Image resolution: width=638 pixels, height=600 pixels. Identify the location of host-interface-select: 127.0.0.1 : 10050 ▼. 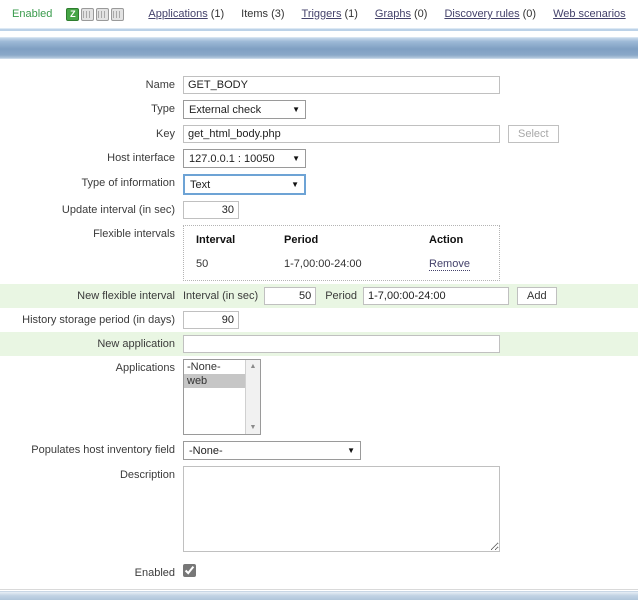
(244, 158).